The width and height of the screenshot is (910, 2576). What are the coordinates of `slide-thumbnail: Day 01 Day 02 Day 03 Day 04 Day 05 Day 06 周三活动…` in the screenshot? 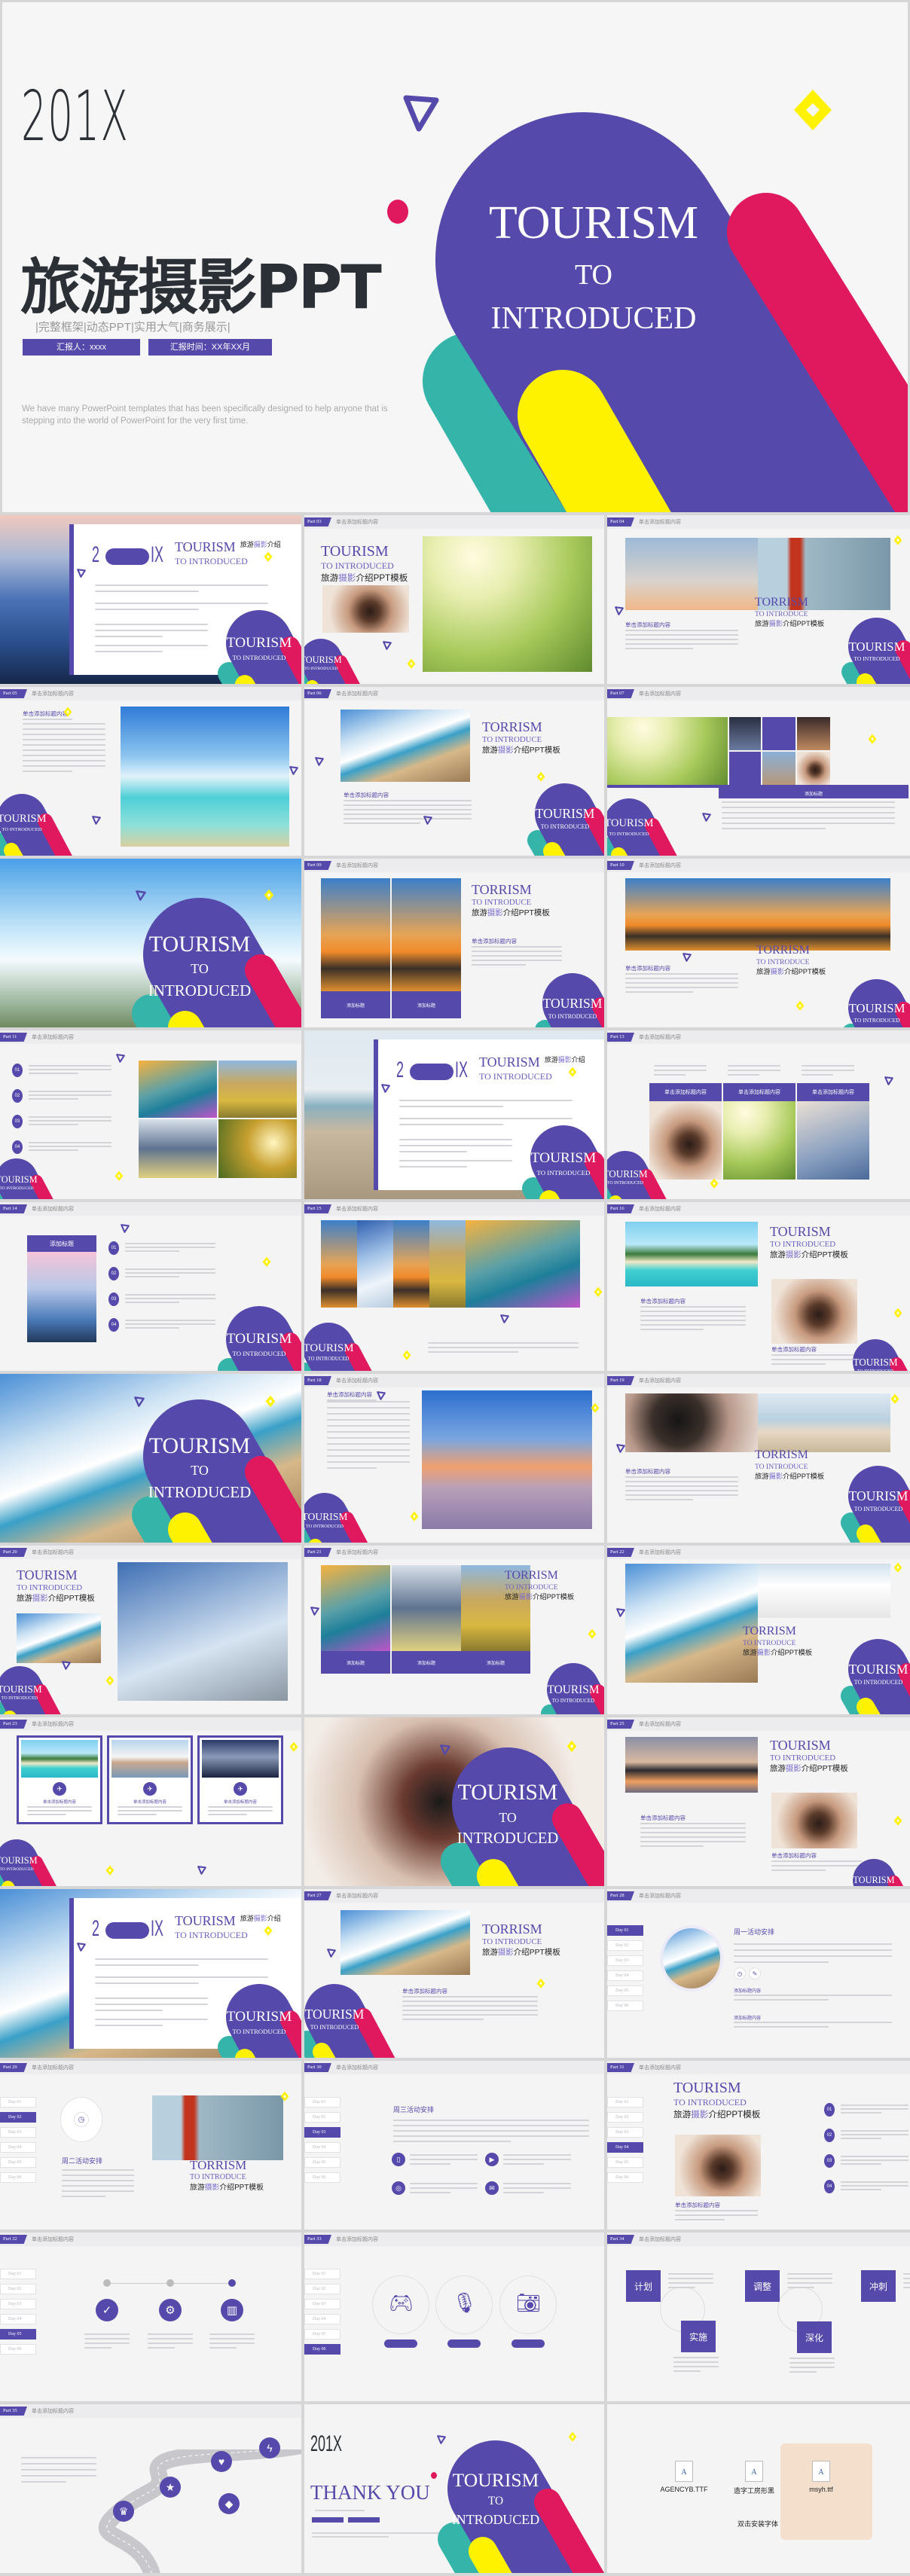 It's located at (454, 2146).